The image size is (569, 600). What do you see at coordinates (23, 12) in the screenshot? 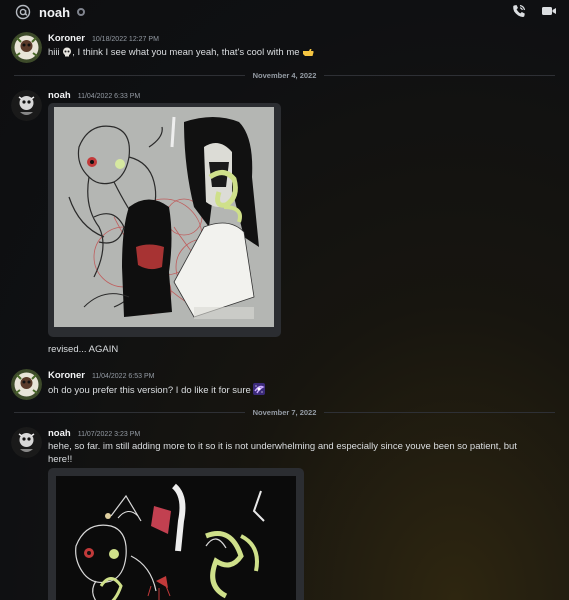
I see `at-icon` at bounding box center [23, 12].